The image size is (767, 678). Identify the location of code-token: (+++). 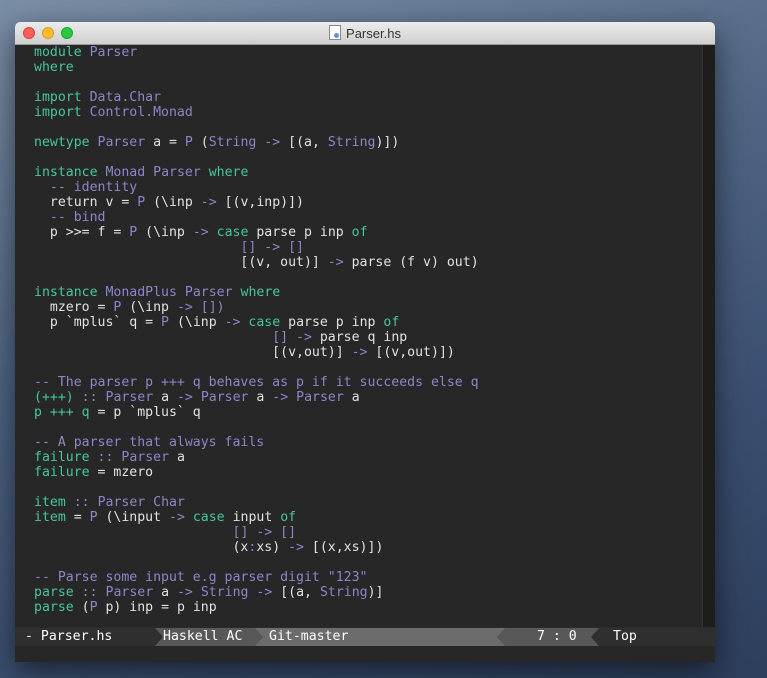
(54, 397).